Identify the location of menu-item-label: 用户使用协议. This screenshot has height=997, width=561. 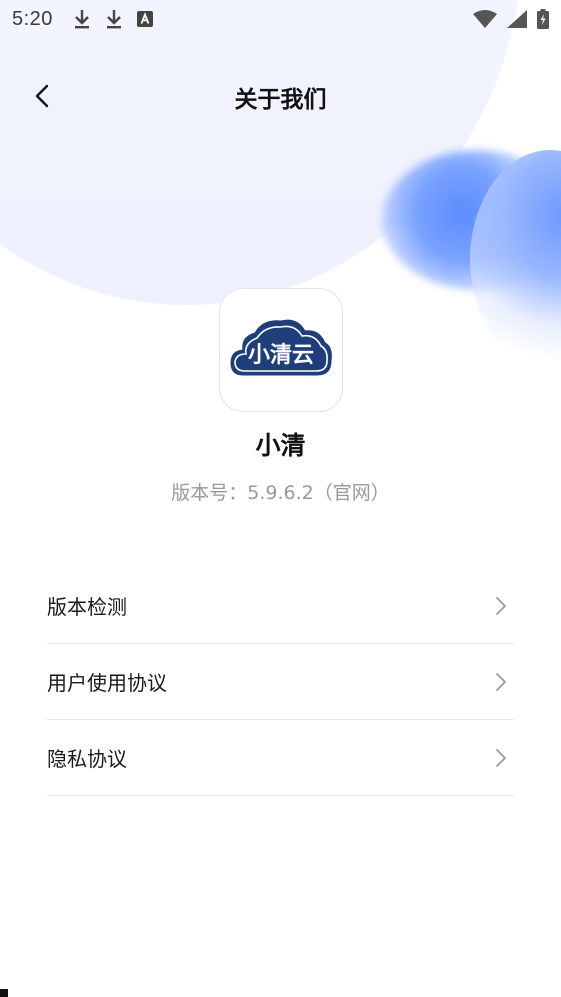
(107, 683).